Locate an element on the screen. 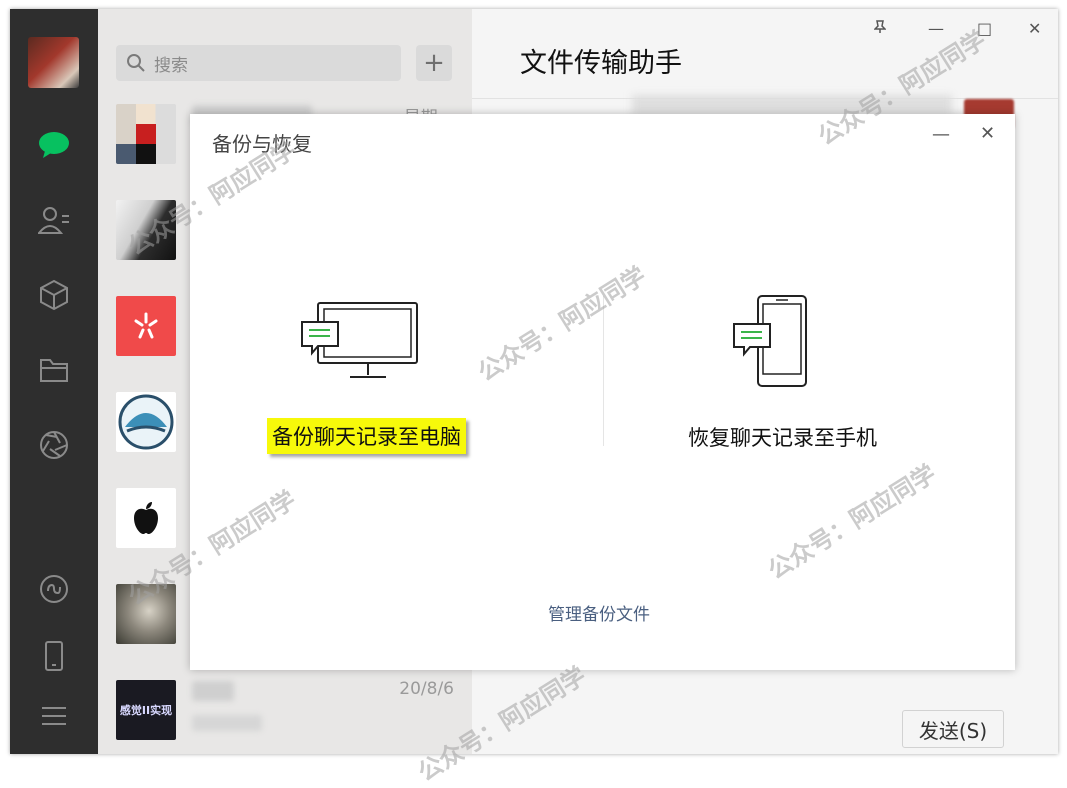  cat-avatar is located at coordinates (146, 614).